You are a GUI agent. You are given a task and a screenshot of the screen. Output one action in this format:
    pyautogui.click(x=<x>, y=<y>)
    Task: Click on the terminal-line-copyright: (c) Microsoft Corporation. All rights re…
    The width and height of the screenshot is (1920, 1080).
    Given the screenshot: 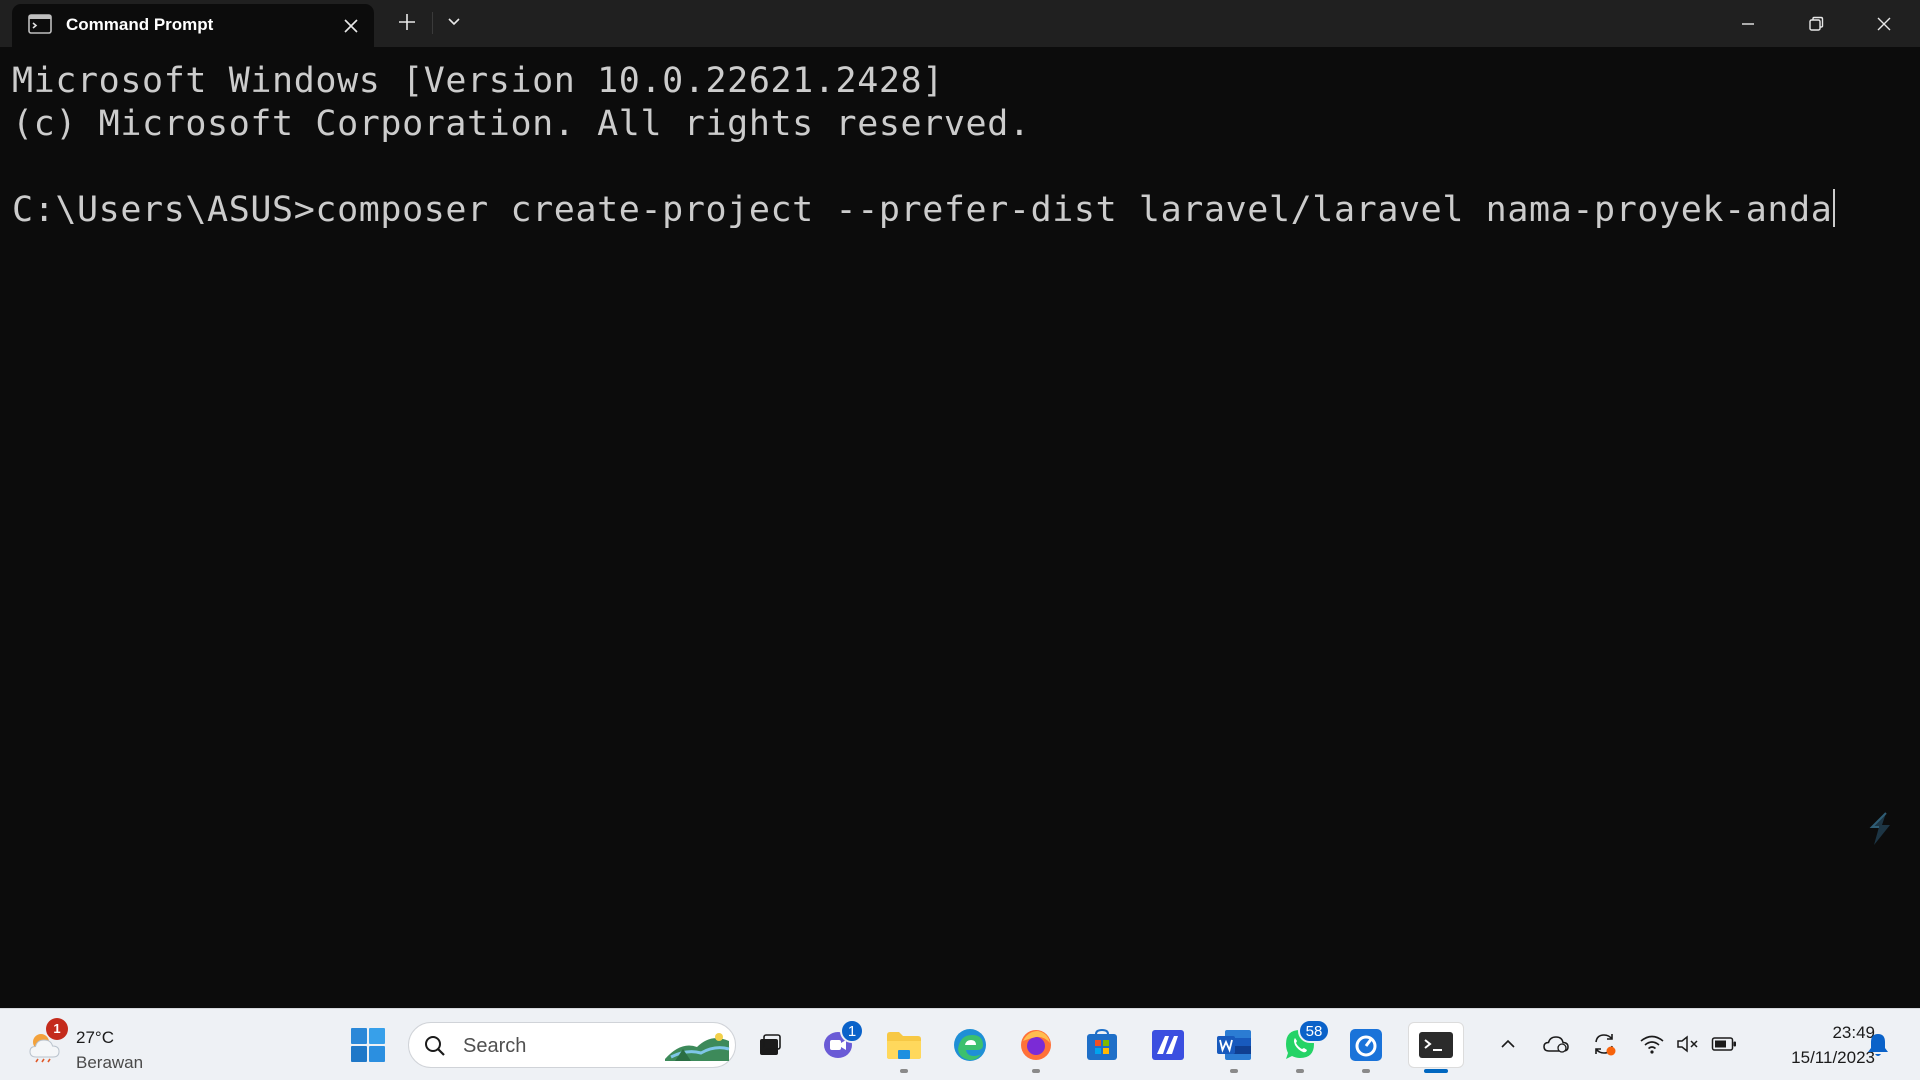 What is the action you would take?
    pyautogui.click(x=521, y=124)
    